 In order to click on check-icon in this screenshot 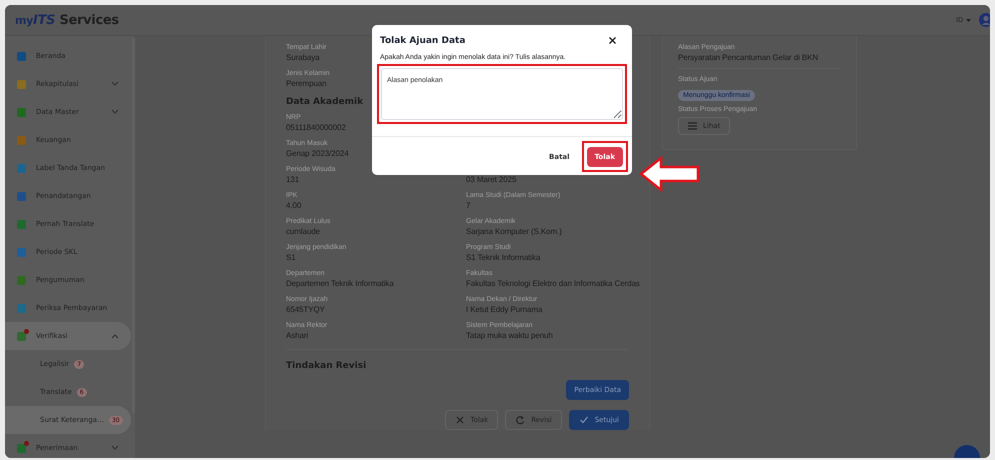, I will do `click(583, 420)`.